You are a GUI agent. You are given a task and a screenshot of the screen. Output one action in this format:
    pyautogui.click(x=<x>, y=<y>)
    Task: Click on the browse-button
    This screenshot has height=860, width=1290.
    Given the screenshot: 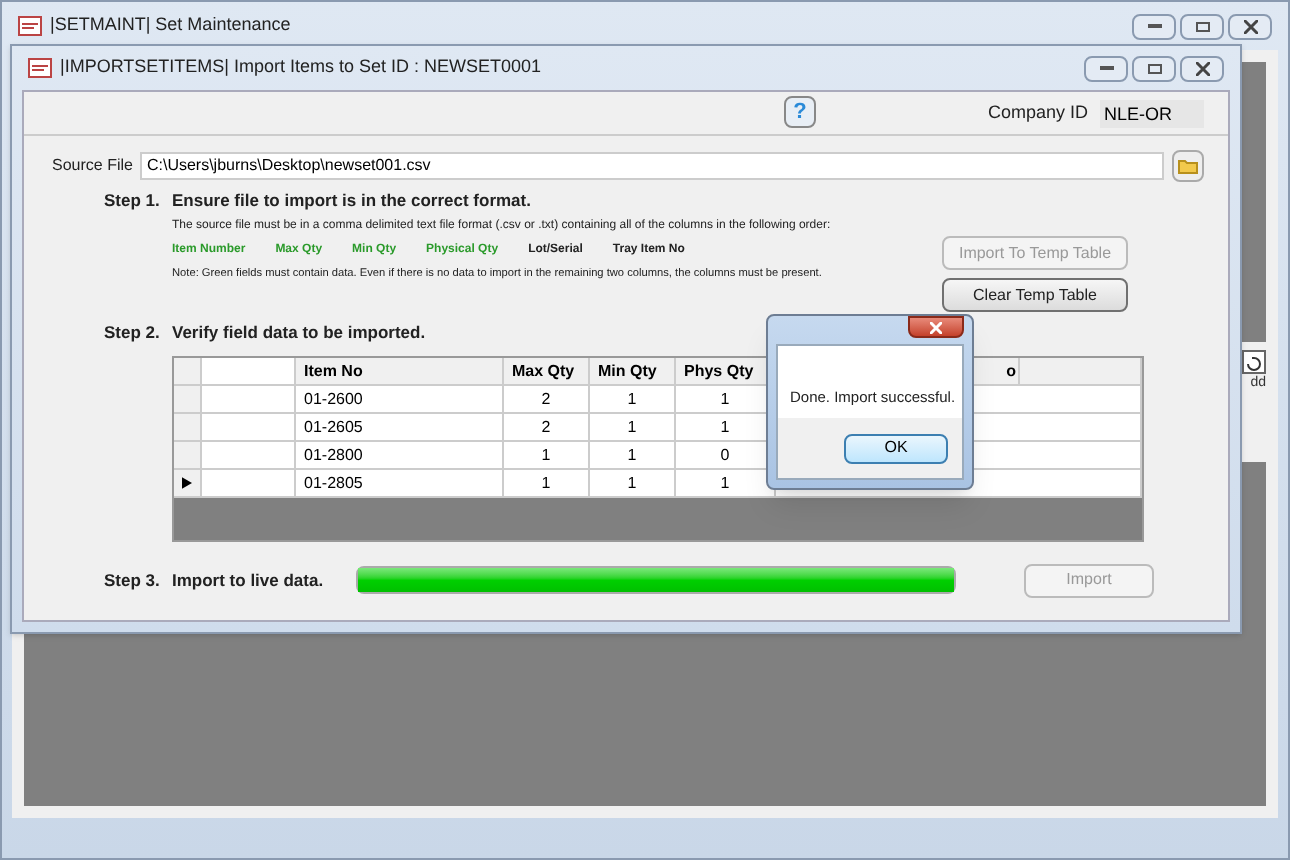 What is the action you would take?
    pyautogui.click(x=1188, y=166)
    